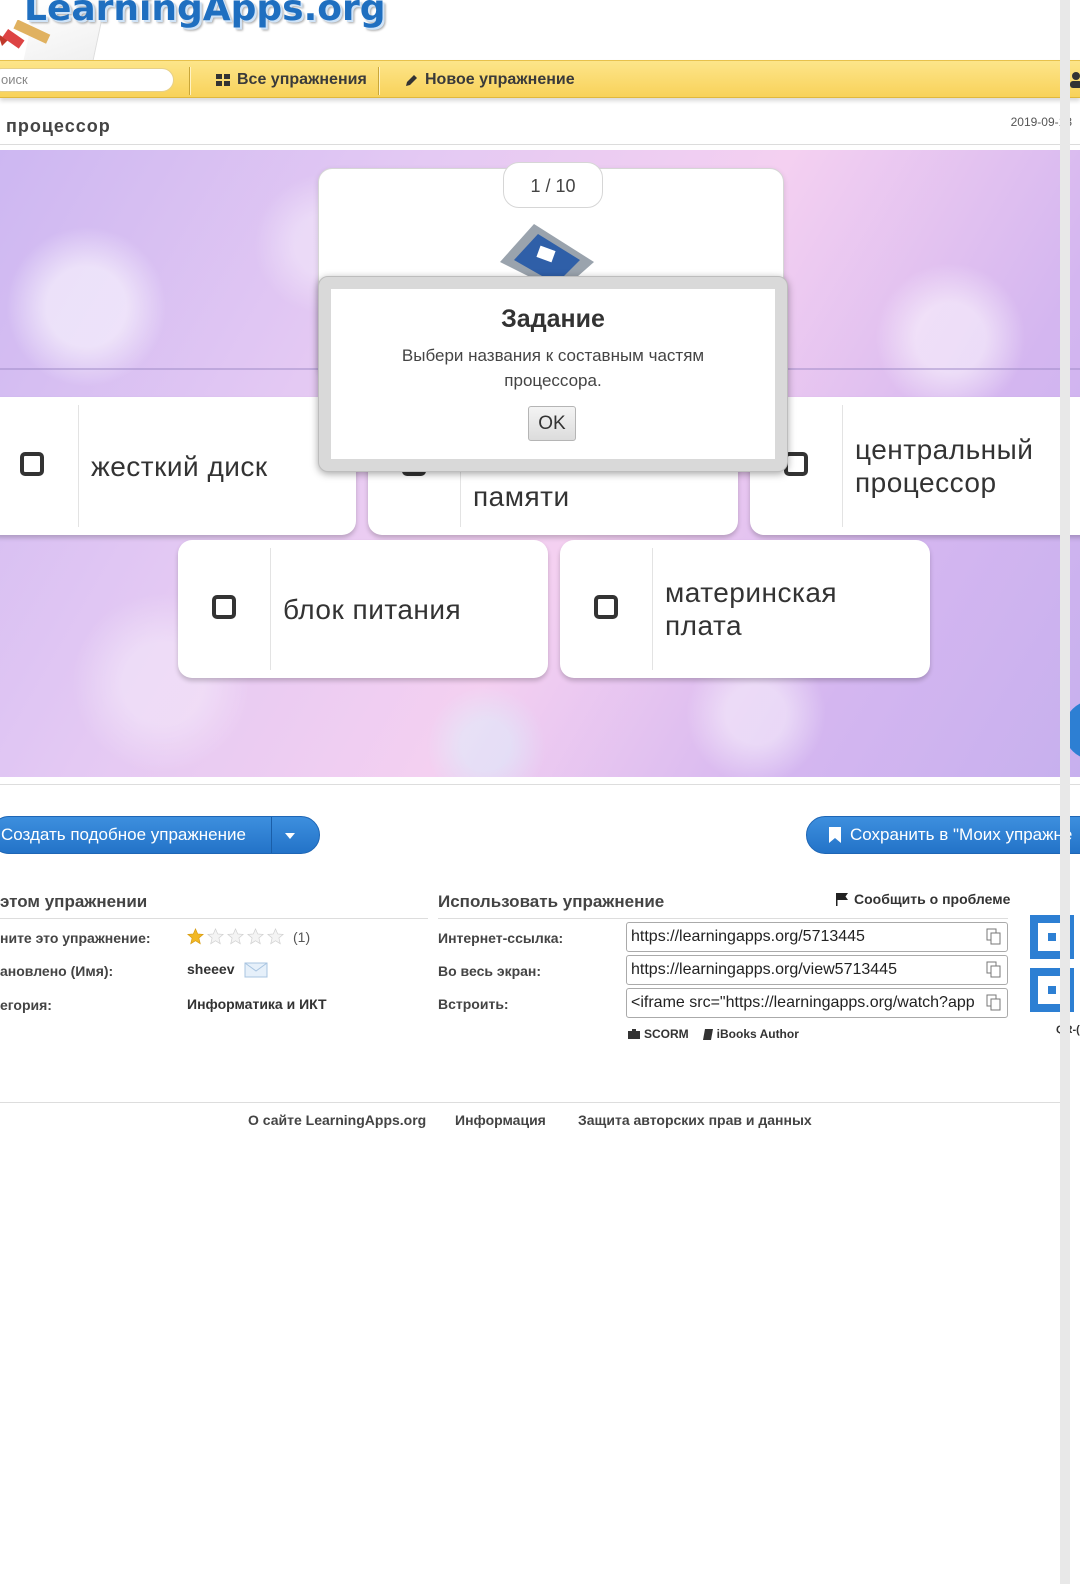 This screenshot has height=1584, width=1080. I want to click on nav-all-exercises-label: Все упражнения, so click(302, 79).